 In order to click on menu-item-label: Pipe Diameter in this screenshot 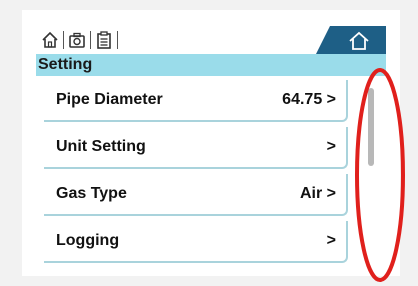, I will do `click(109, 99)`.